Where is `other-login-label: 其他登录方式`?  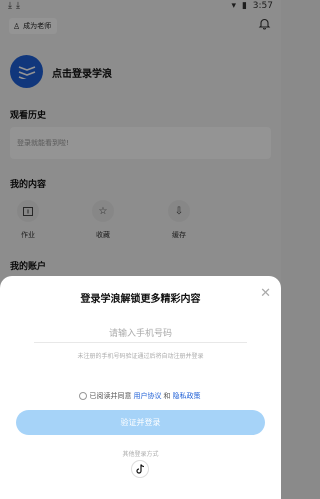 other-login-label: 其他登录方式 is located at coordinates (140, 454).